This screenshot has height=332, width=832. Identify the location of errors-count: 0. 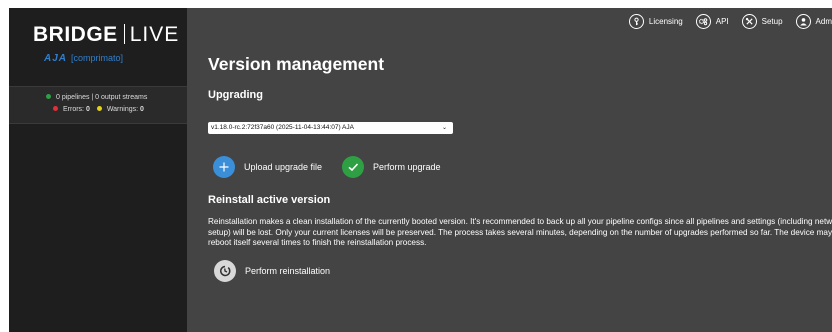
(87, 109).